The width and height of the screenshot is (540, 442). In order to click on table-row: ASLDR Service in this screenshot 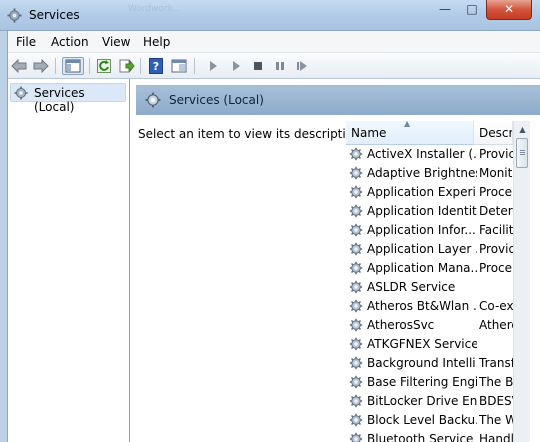, I will do `click(429, 287)`.